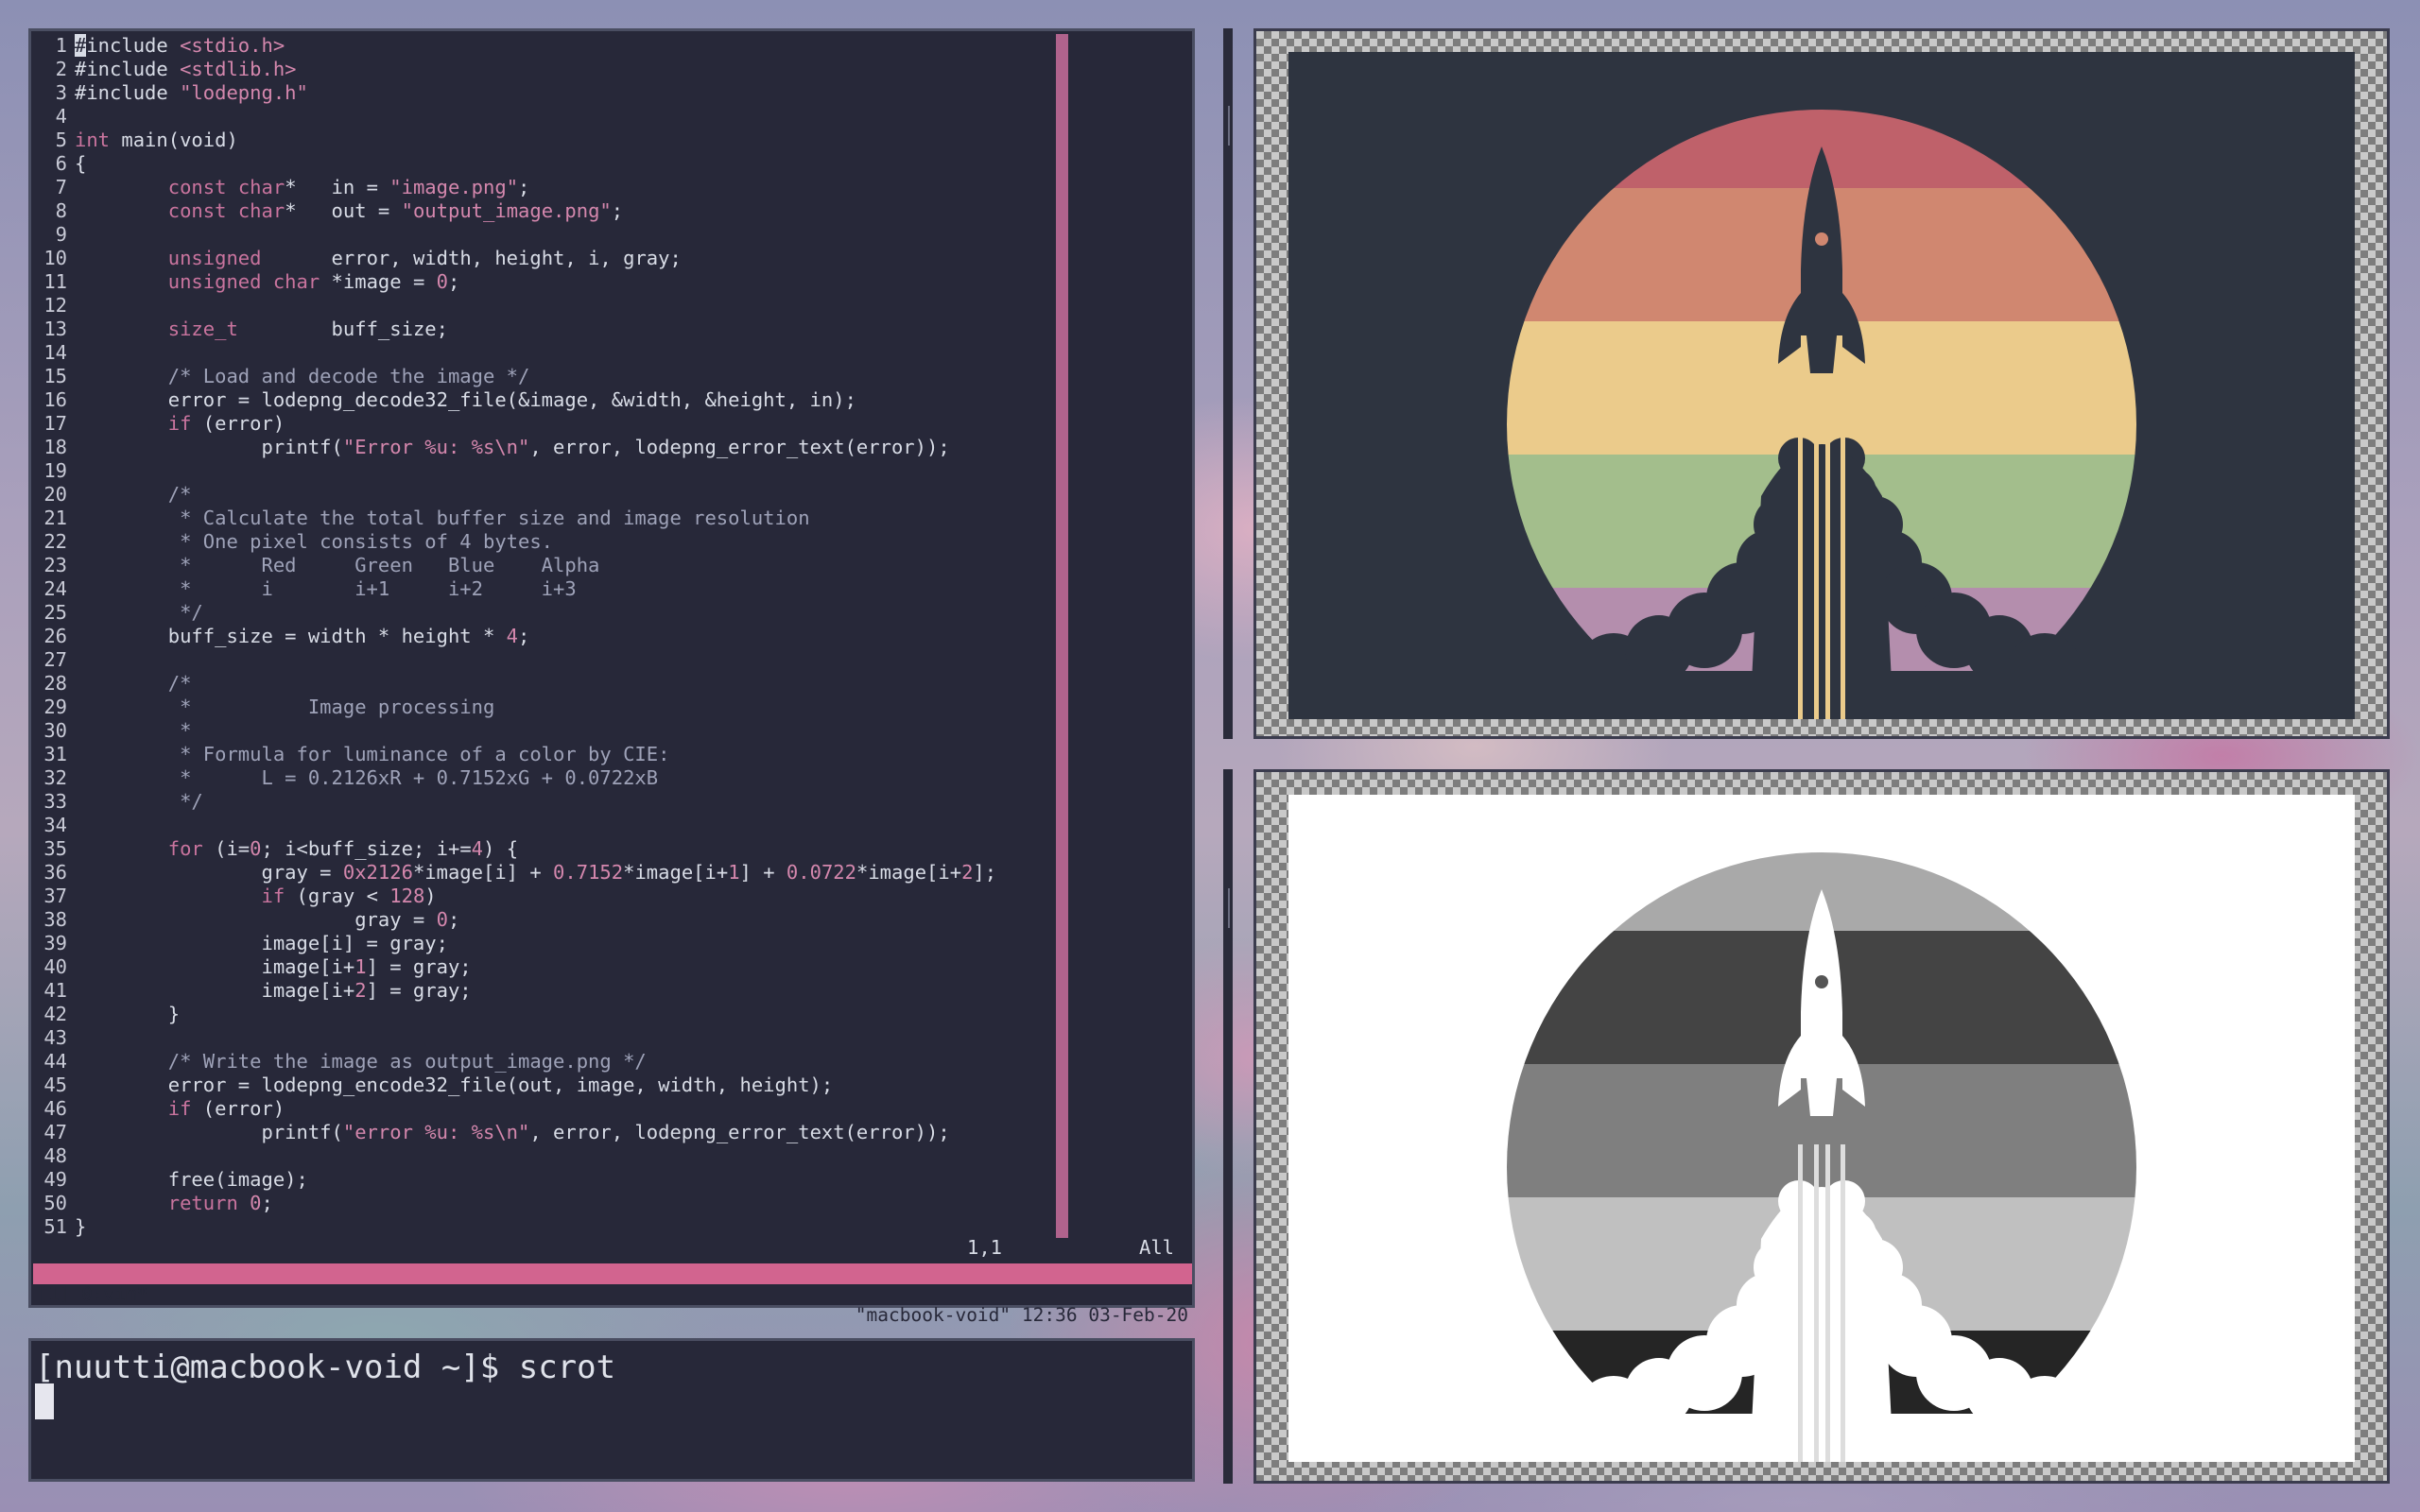 The width and height of the screenshot is (2420, 1512). I want to click on line-number: 41, so click(55, 990).